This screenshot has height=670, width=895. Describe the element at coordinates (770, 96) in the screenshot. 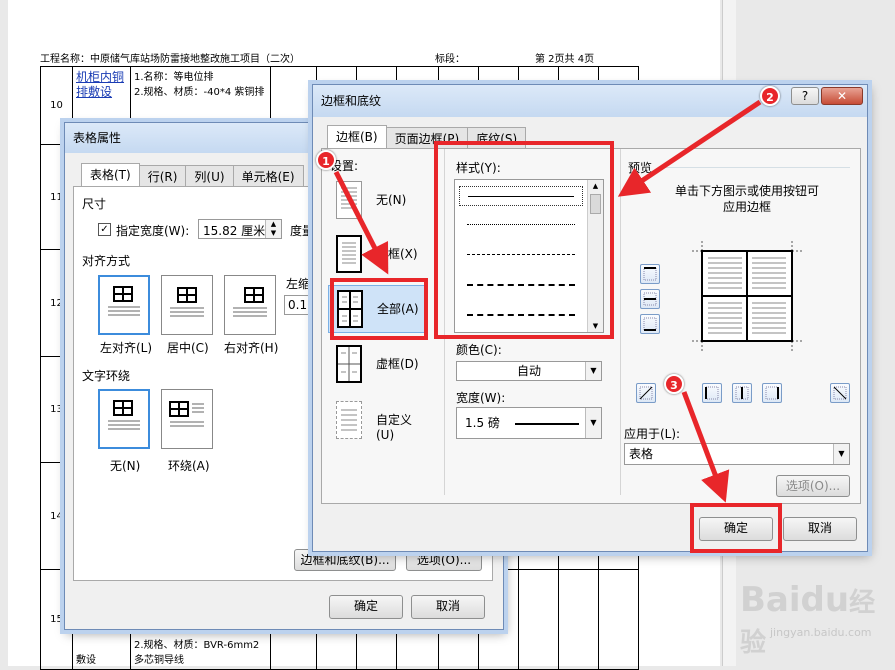

I see `step-badge-2: 2` at that location.